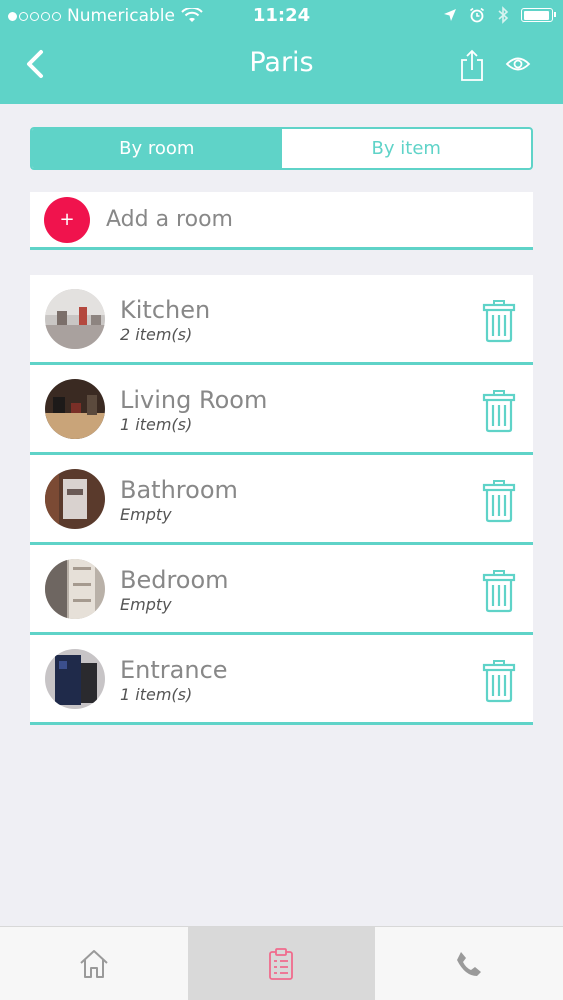 This screenshot has width=563, height=1000. What do you see at coordinates (75, 409) in the screenshot?
I see `room-photo-living-room` at bounding box center [75, 409].